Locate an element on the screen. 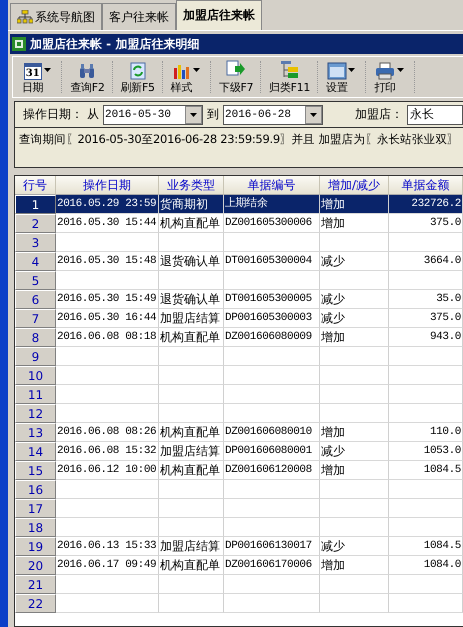 Image resolution: width=463 pixels, height=627 pixels. table-row: 17 is located at coordinates (239, 508).